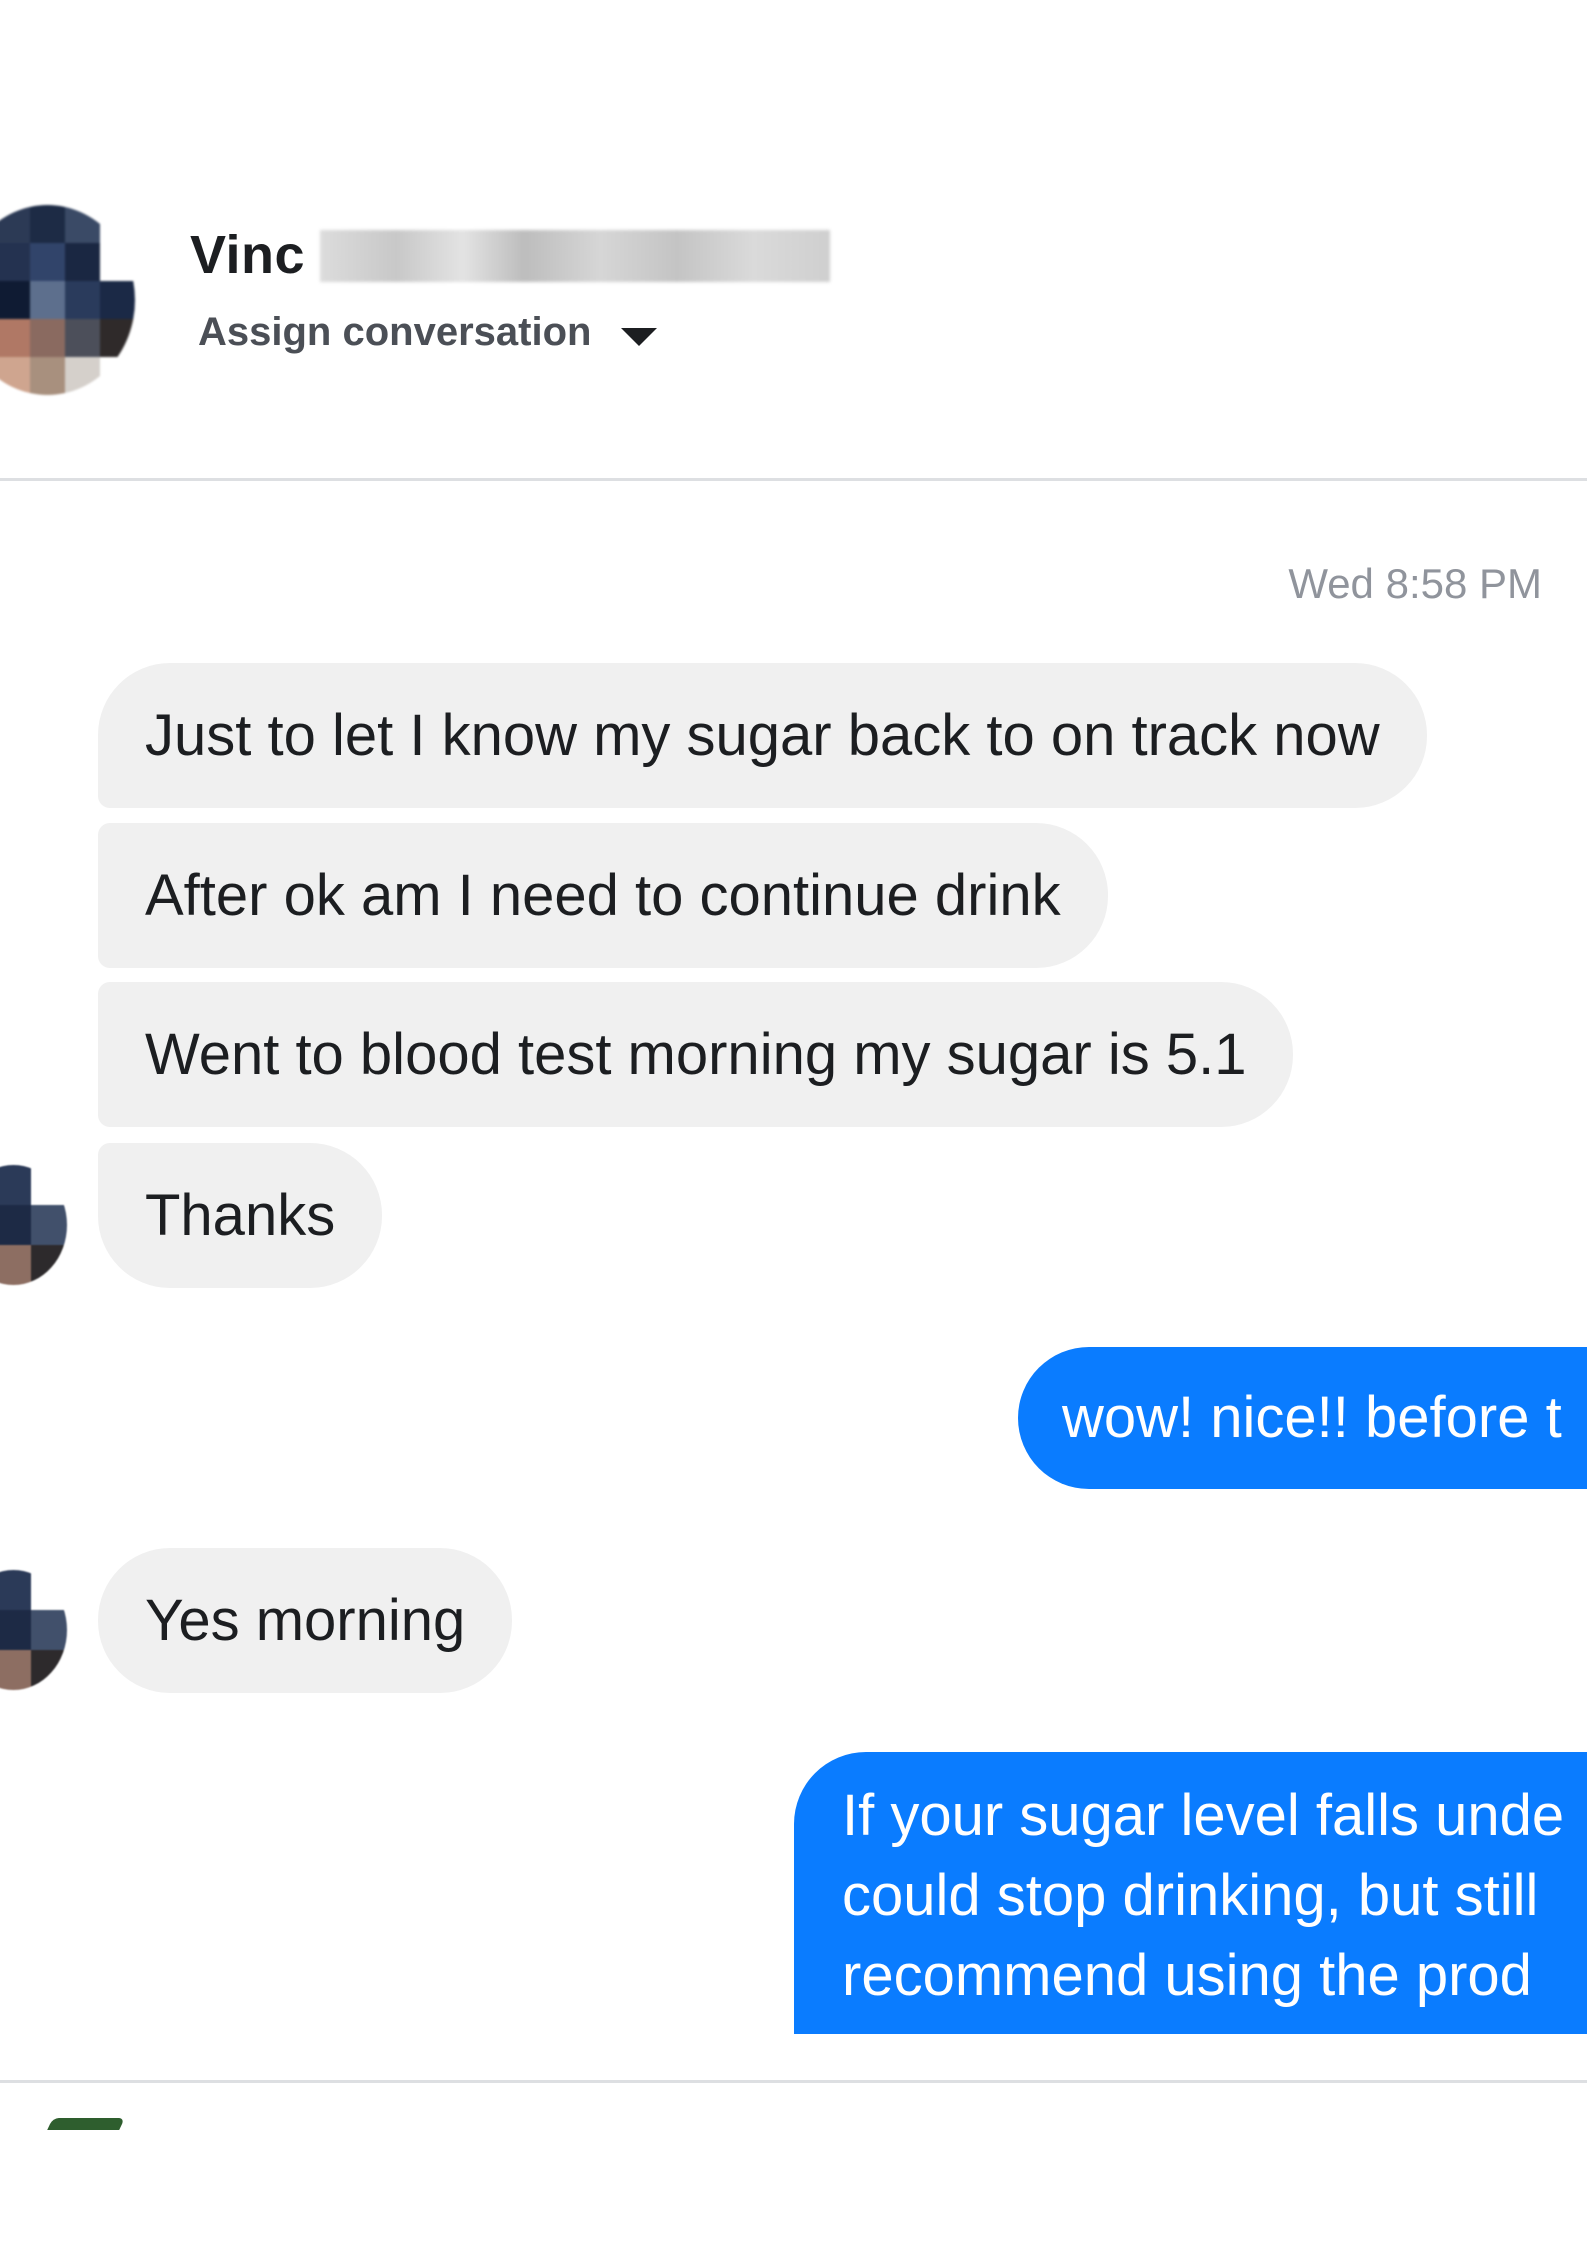 The width and height of the screenshot is (1587, 2245). Describe the element at coordinates (793, 2081) in the screenshot. I see `composer-divider` at that location.